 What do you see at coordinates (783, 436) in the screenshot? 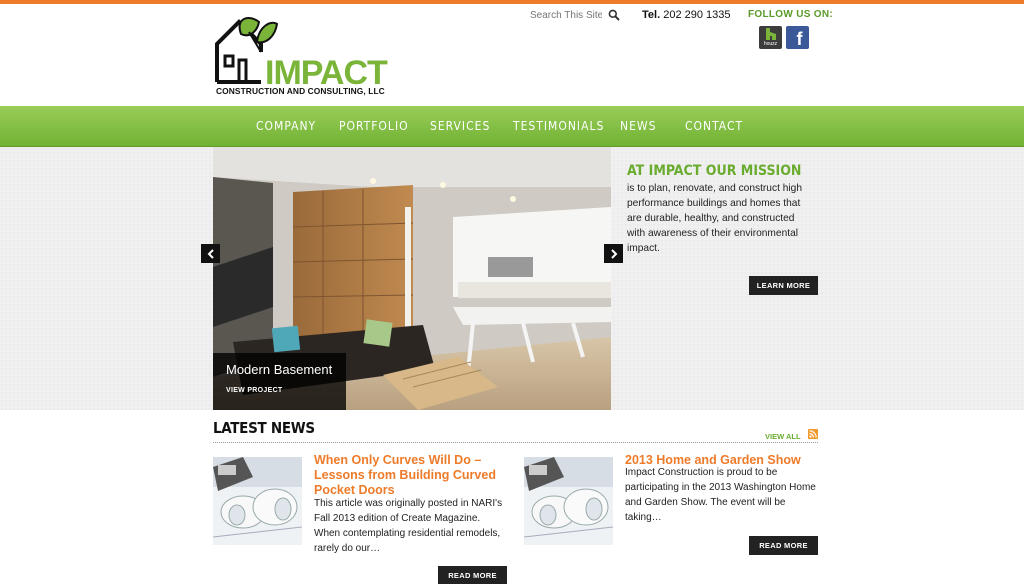
I see `view-all-link: VIEW ALL` at bounding box center [783, 436].